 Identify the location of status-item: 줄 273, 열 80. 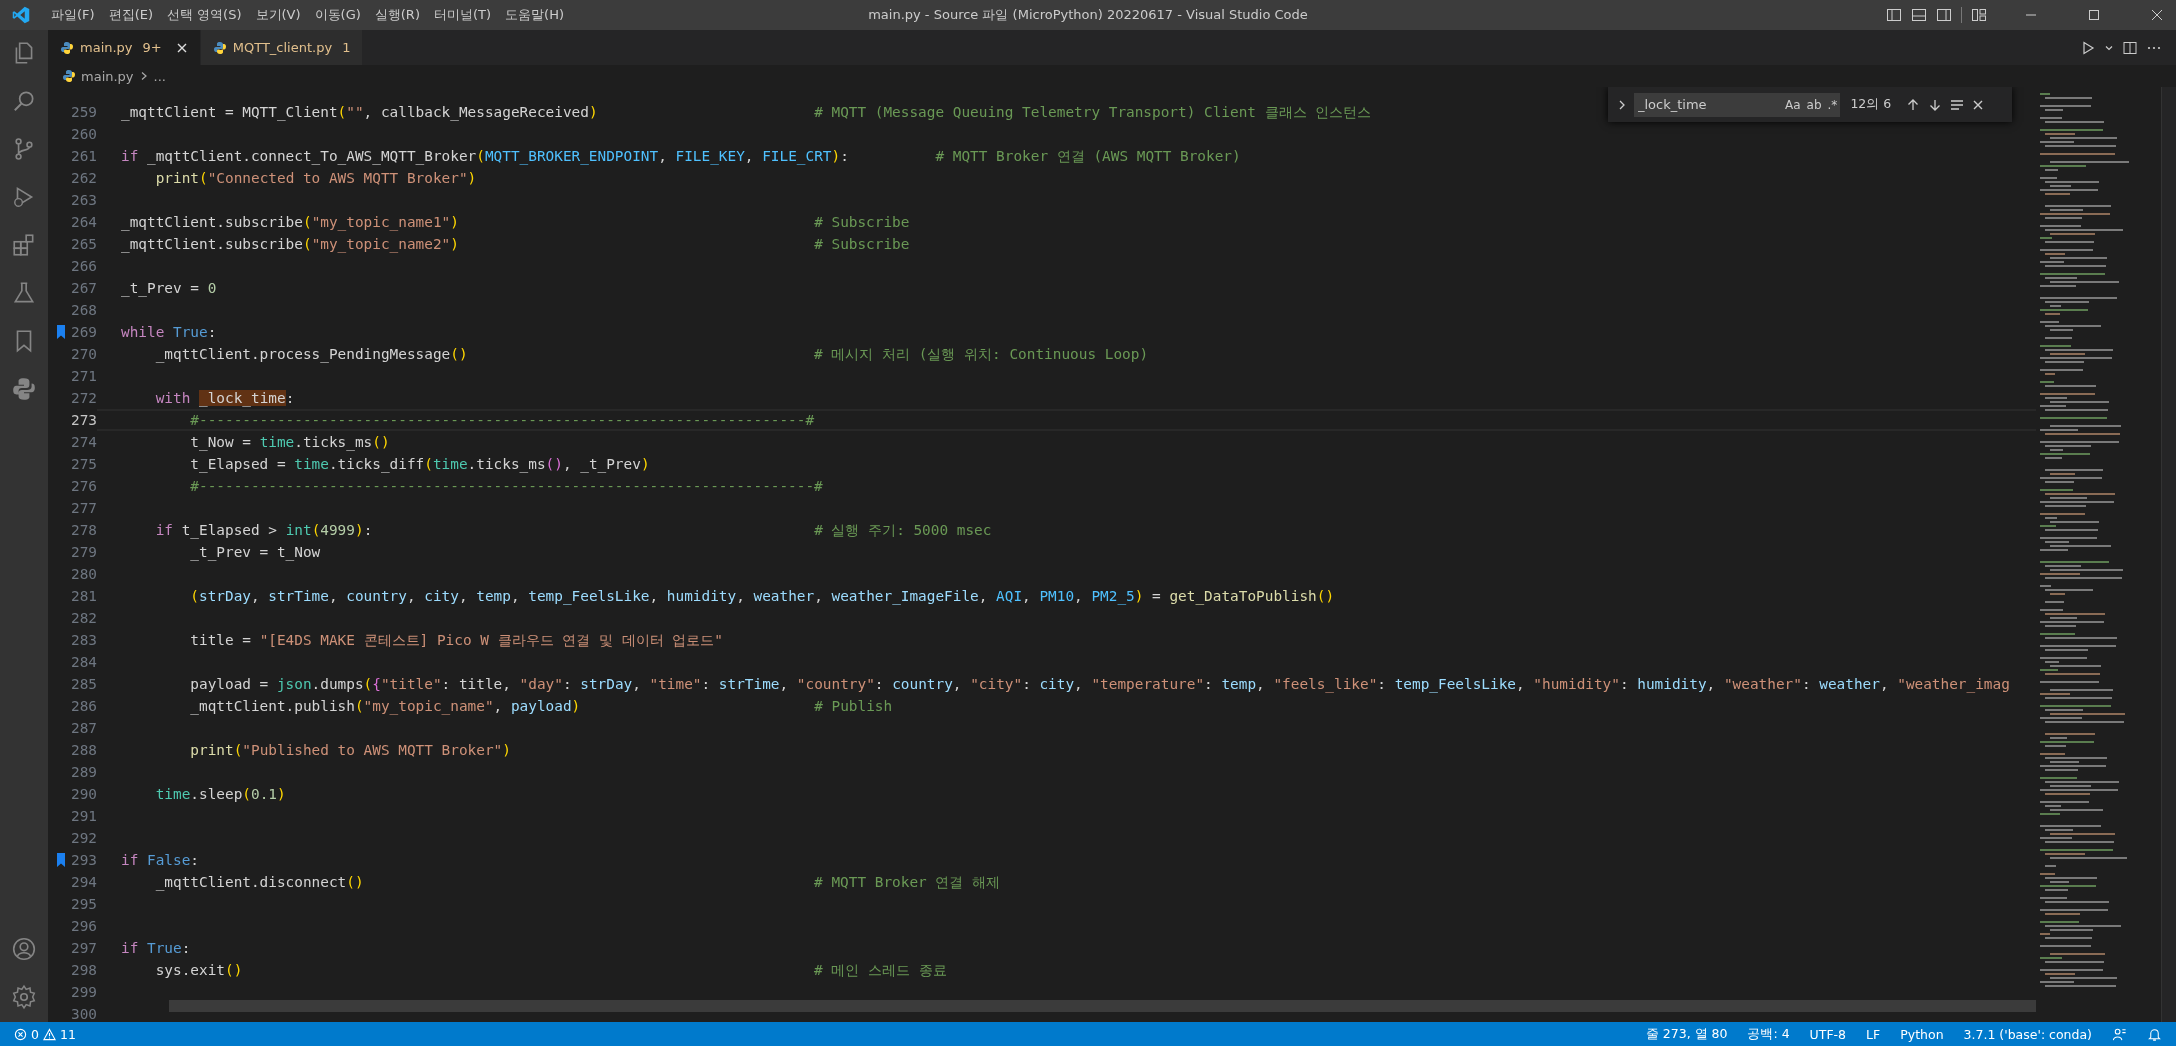
(1686, 1034).